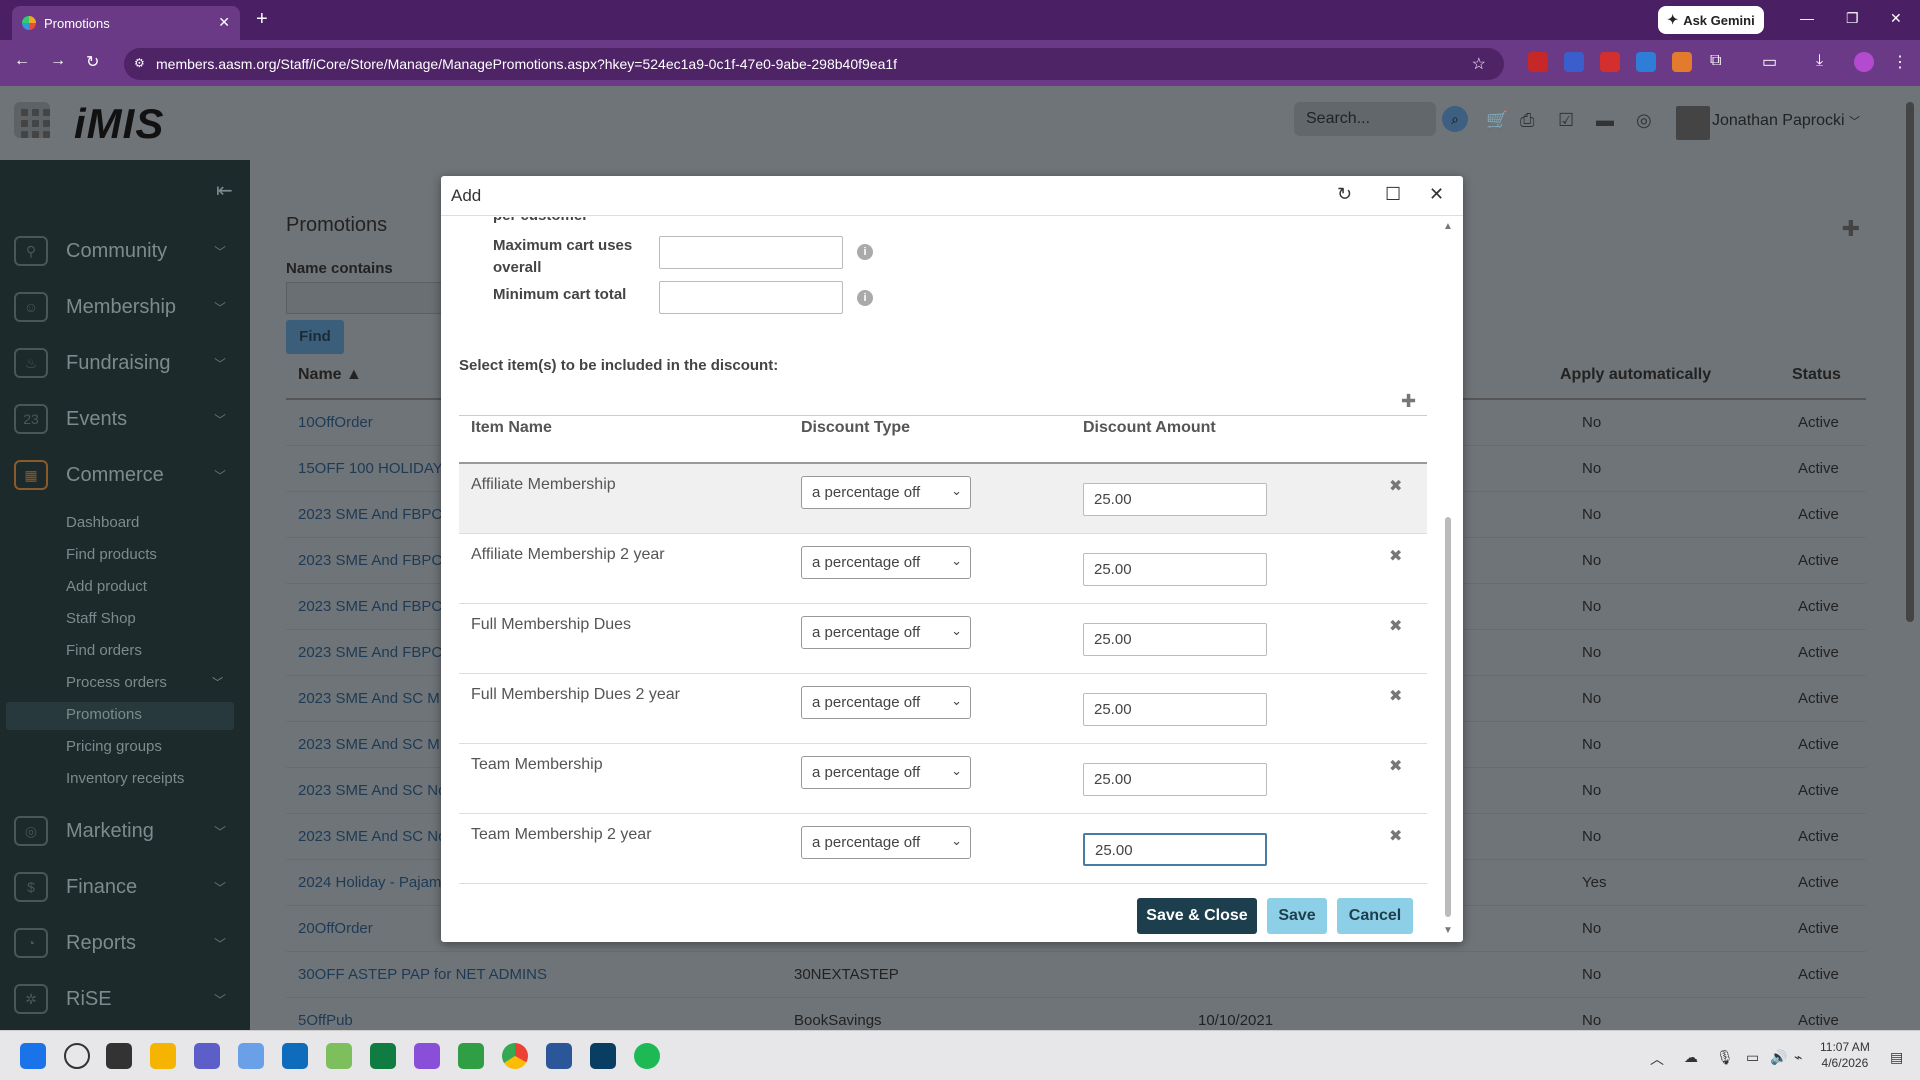  I want to click on promotion-name-link: 15OFF 100 HOLIDAY, so click(370, 468).